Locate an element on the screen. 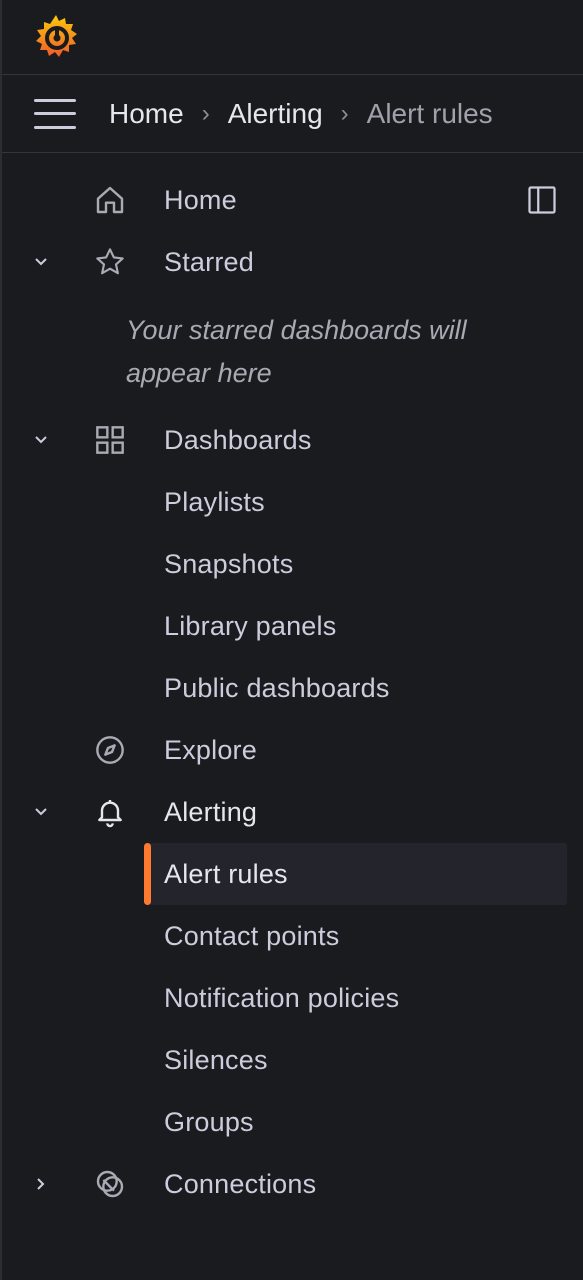 The height and width of the screenshot is (1280, 583). sidebar-item-connections: Connections is located at coordinates (292, 1184).